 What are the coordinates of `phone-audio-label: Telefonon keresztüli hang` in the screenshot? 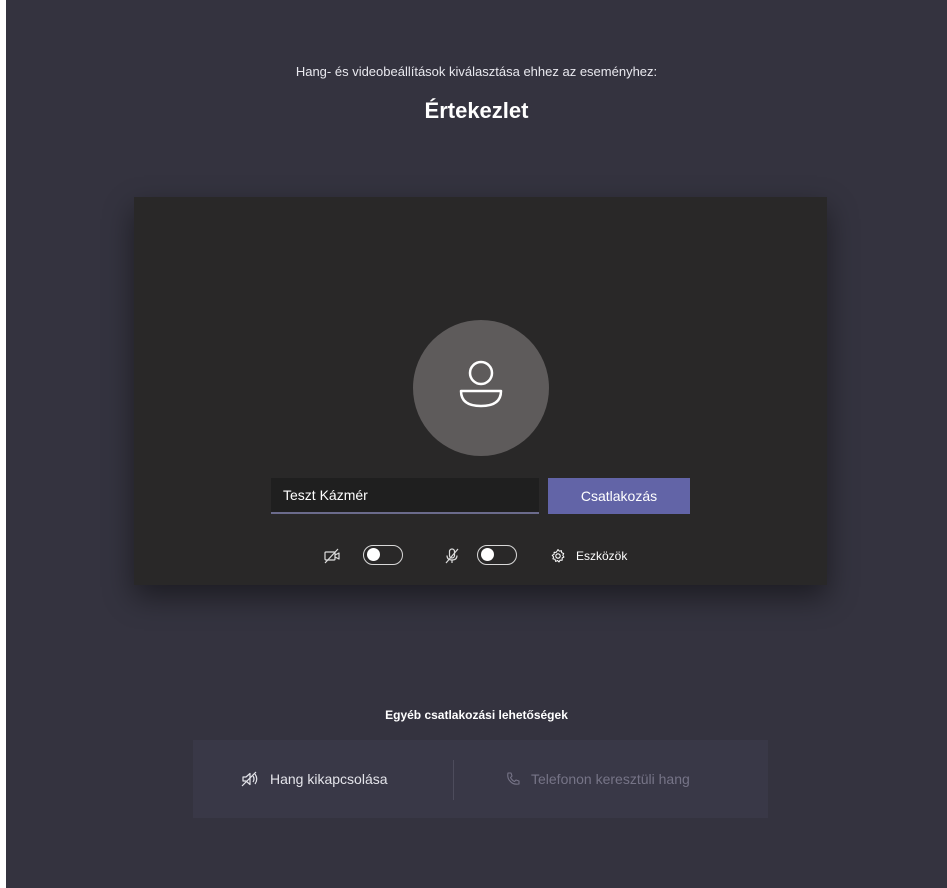 It's located at (610, 779).